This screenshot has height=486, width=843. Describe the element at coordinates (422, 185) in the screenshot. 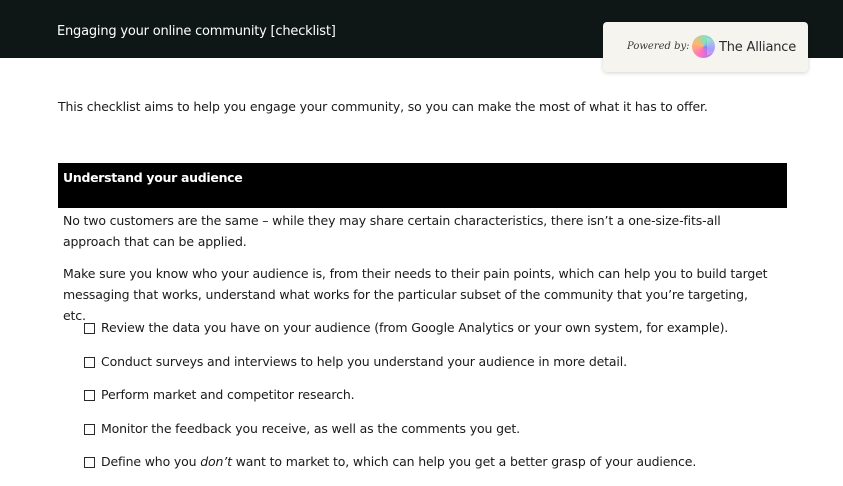

I see `section-header: Understand your audience` at that location.